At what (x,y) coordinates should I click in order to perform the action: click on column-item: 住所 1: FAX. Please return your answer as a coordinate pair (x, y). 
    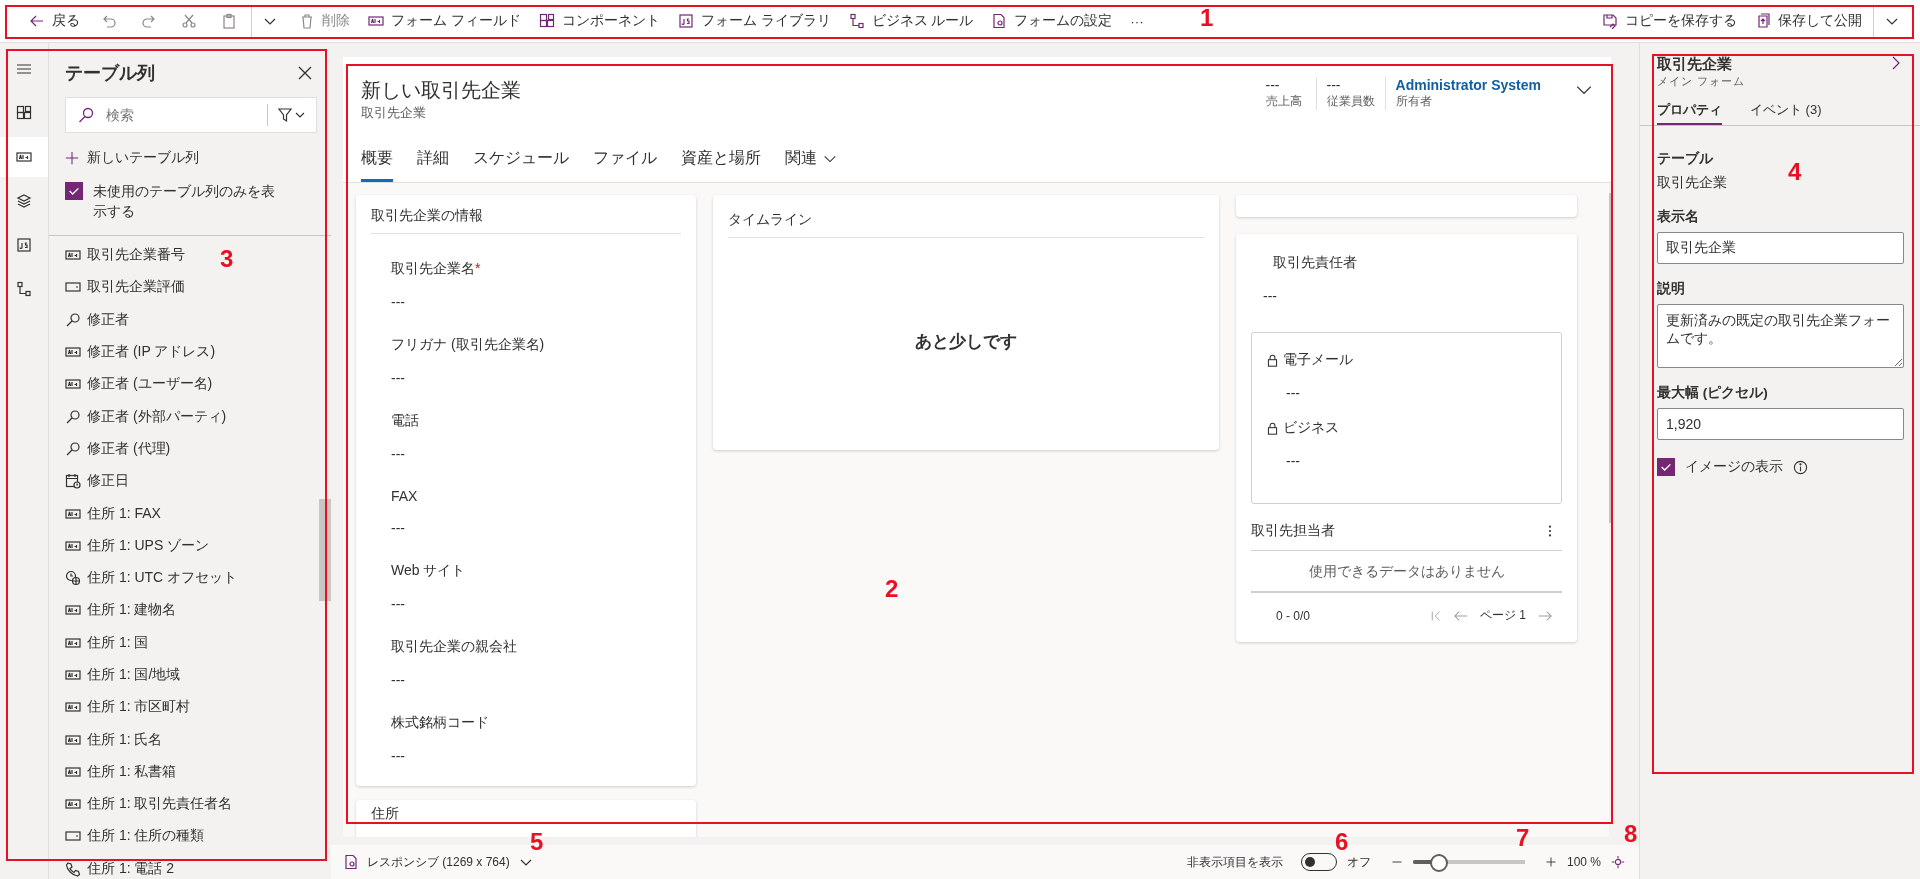
    Looking at the image, I should click on (113, 513).